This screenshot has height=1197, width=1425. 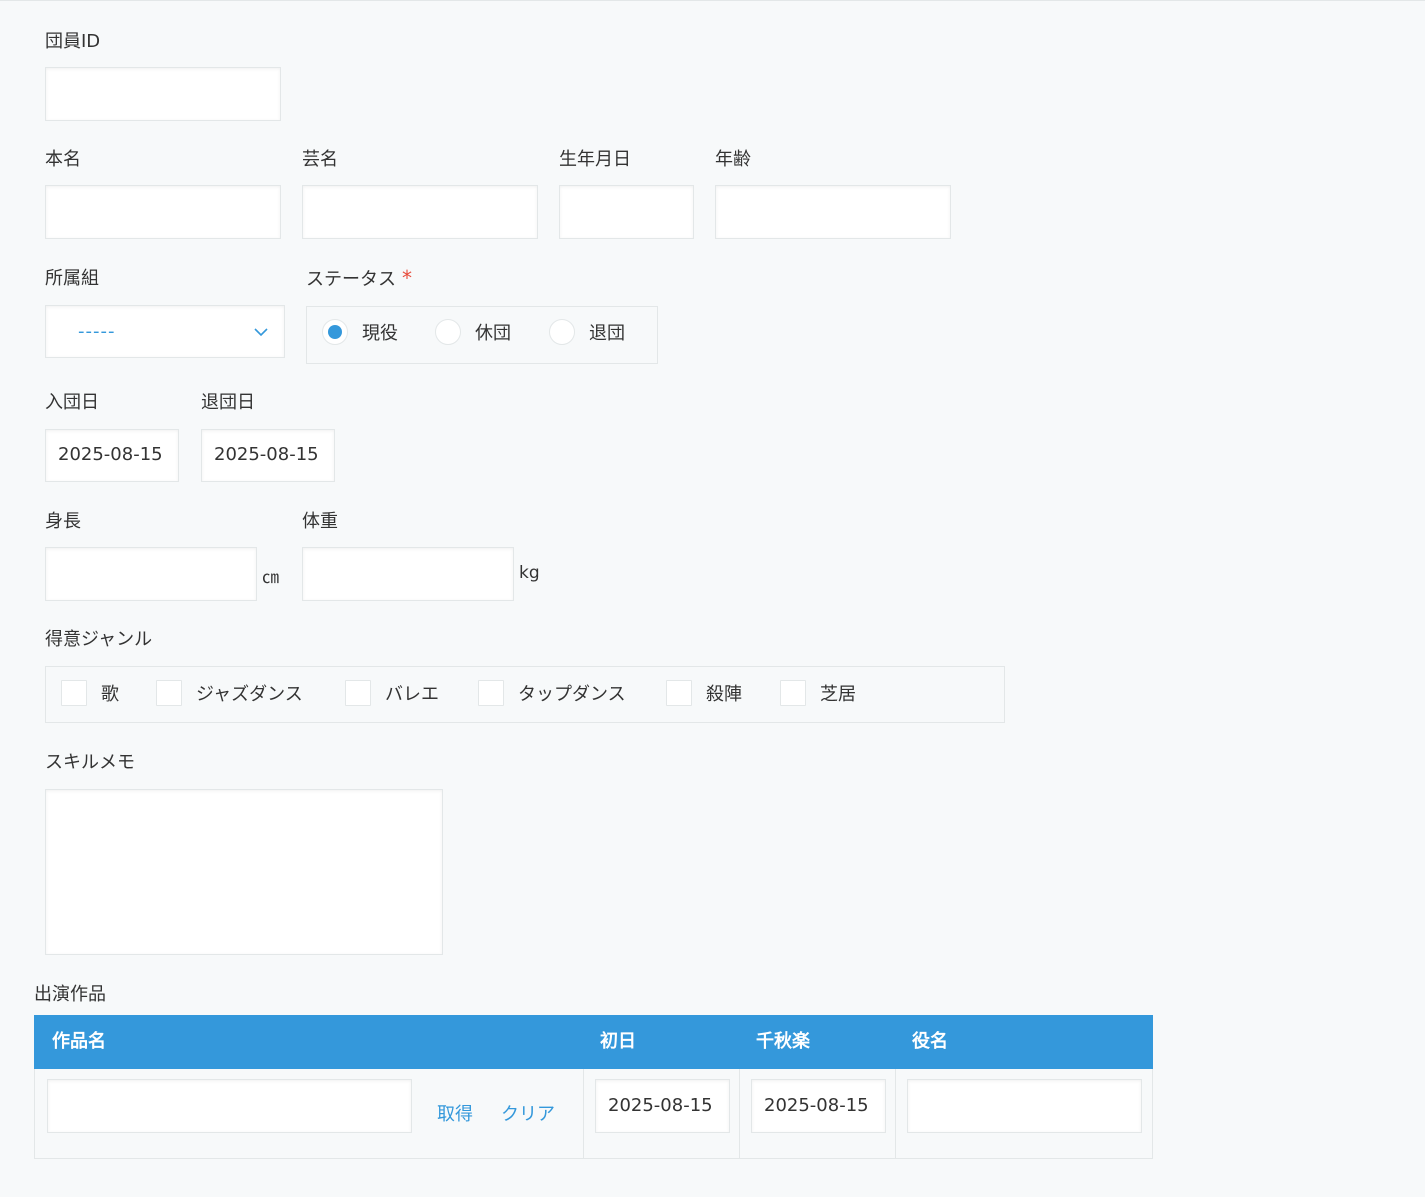 What do you see at coordinates (63, 521) in the screenshot?
I see `height-label: 身長` at bounding box center [63, 521].